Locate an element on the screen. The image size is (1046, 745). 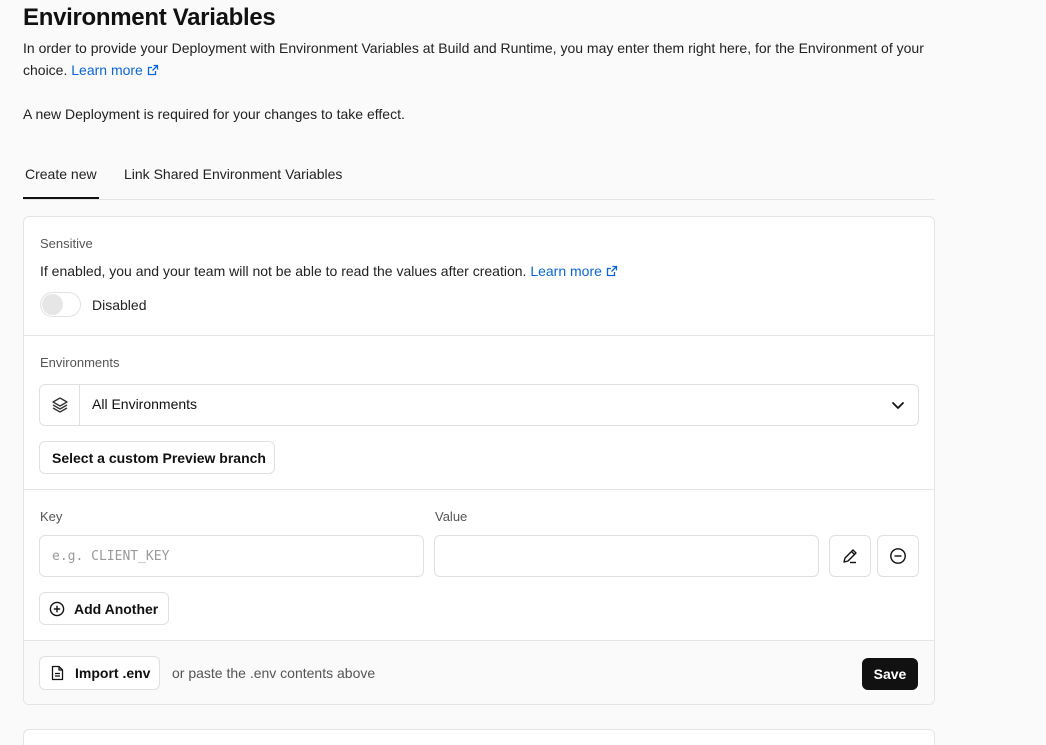
add-another-button: Add Another is located at coordinates (104, 608).